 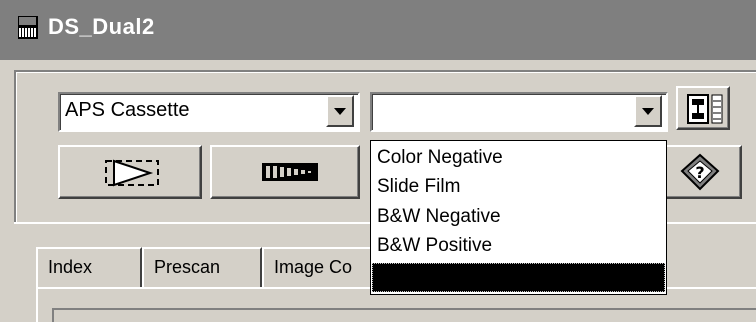 What do you see at coordinates (70, 267) in the screenshot?
I see `tab-index-label: Index` at bounding box center [70, 267].